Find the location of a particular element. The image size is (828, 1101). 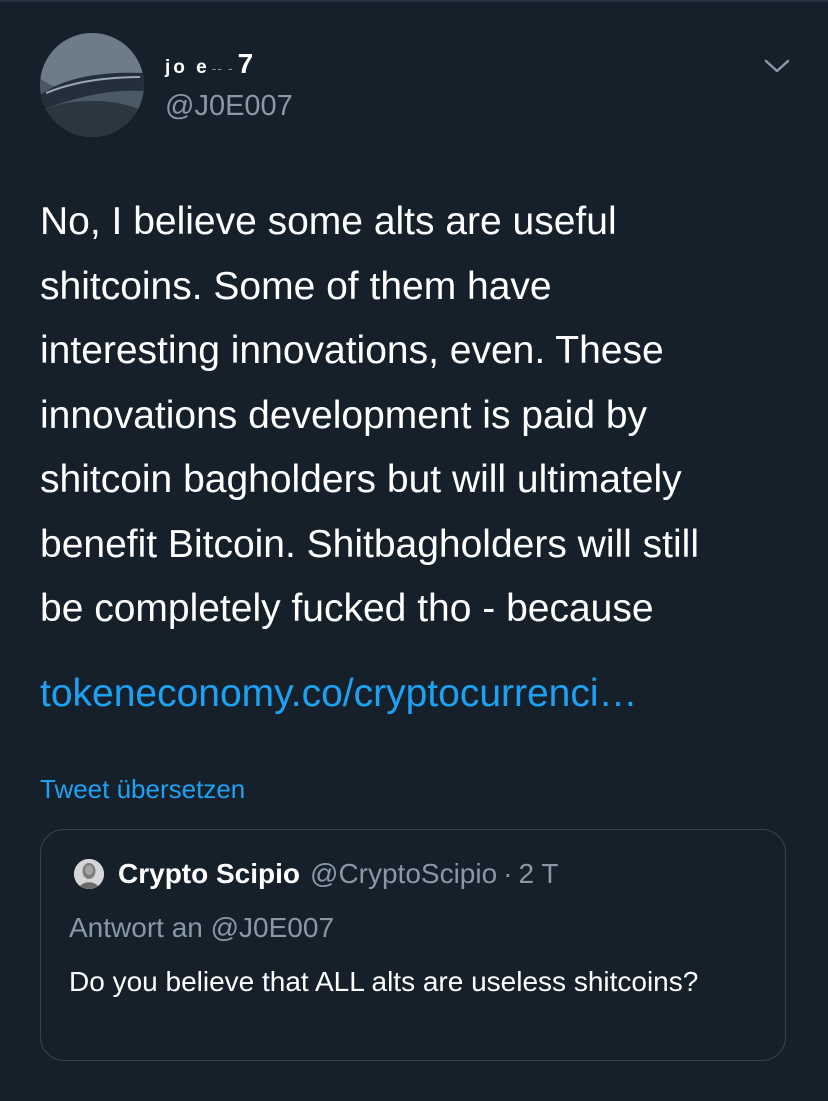

quoted-author-avatar is located at coordinates (89, 874).